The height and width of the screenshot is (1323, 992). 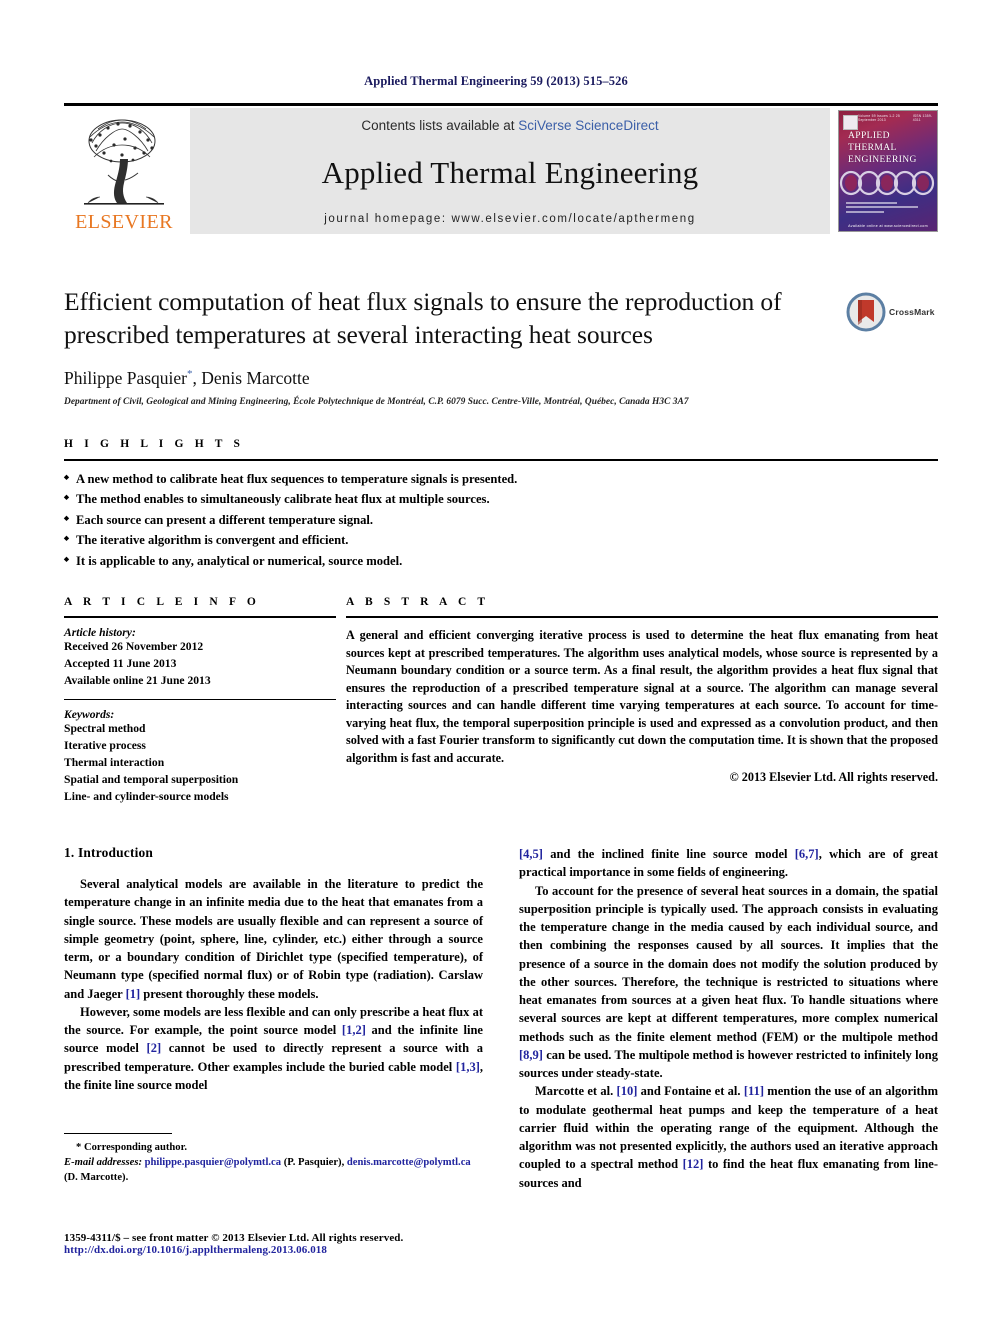 What do you see at coordinates (213, 1162) in the screenshot?
I see `email-link-1: philippe.pasquier@polymtl.ca` at bounding box center [213, 1162].